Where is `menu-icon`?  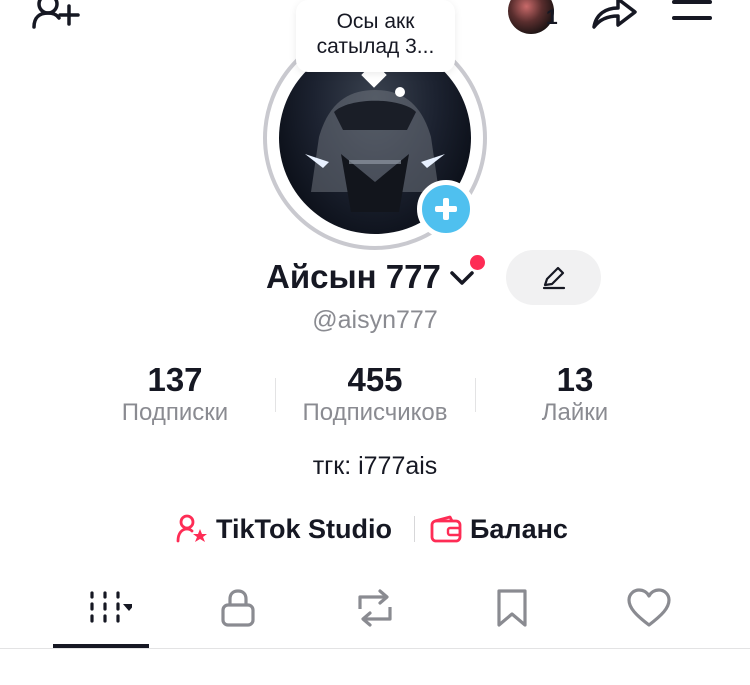 menu-icon is located at coordinates (693, 12).